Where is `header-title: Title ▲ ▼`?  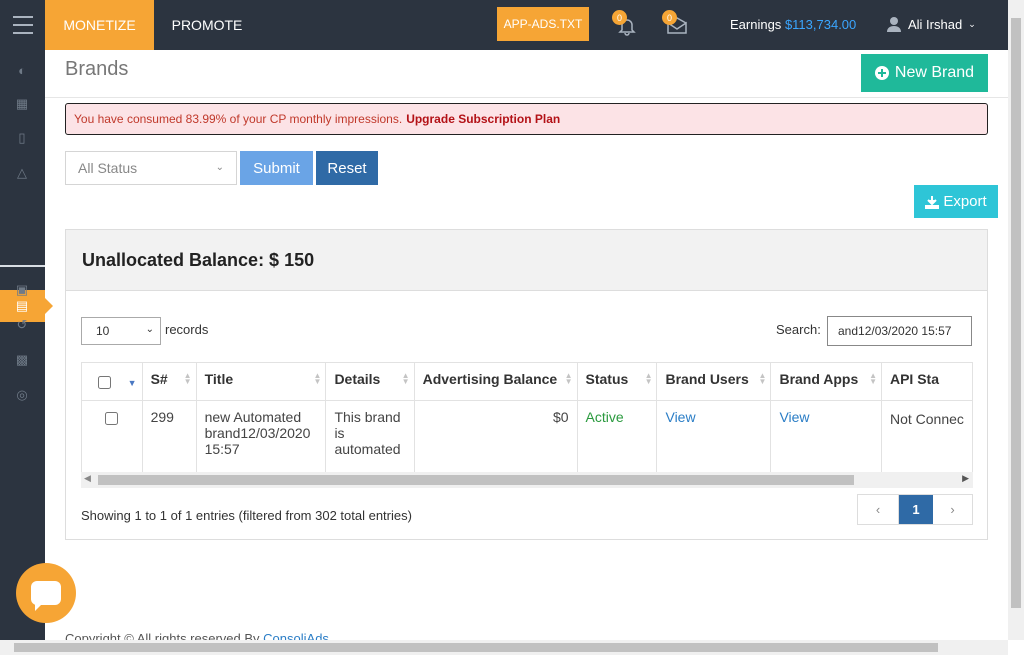
header-title: Title ▲ ▼ is located at coordinates (261, 381).